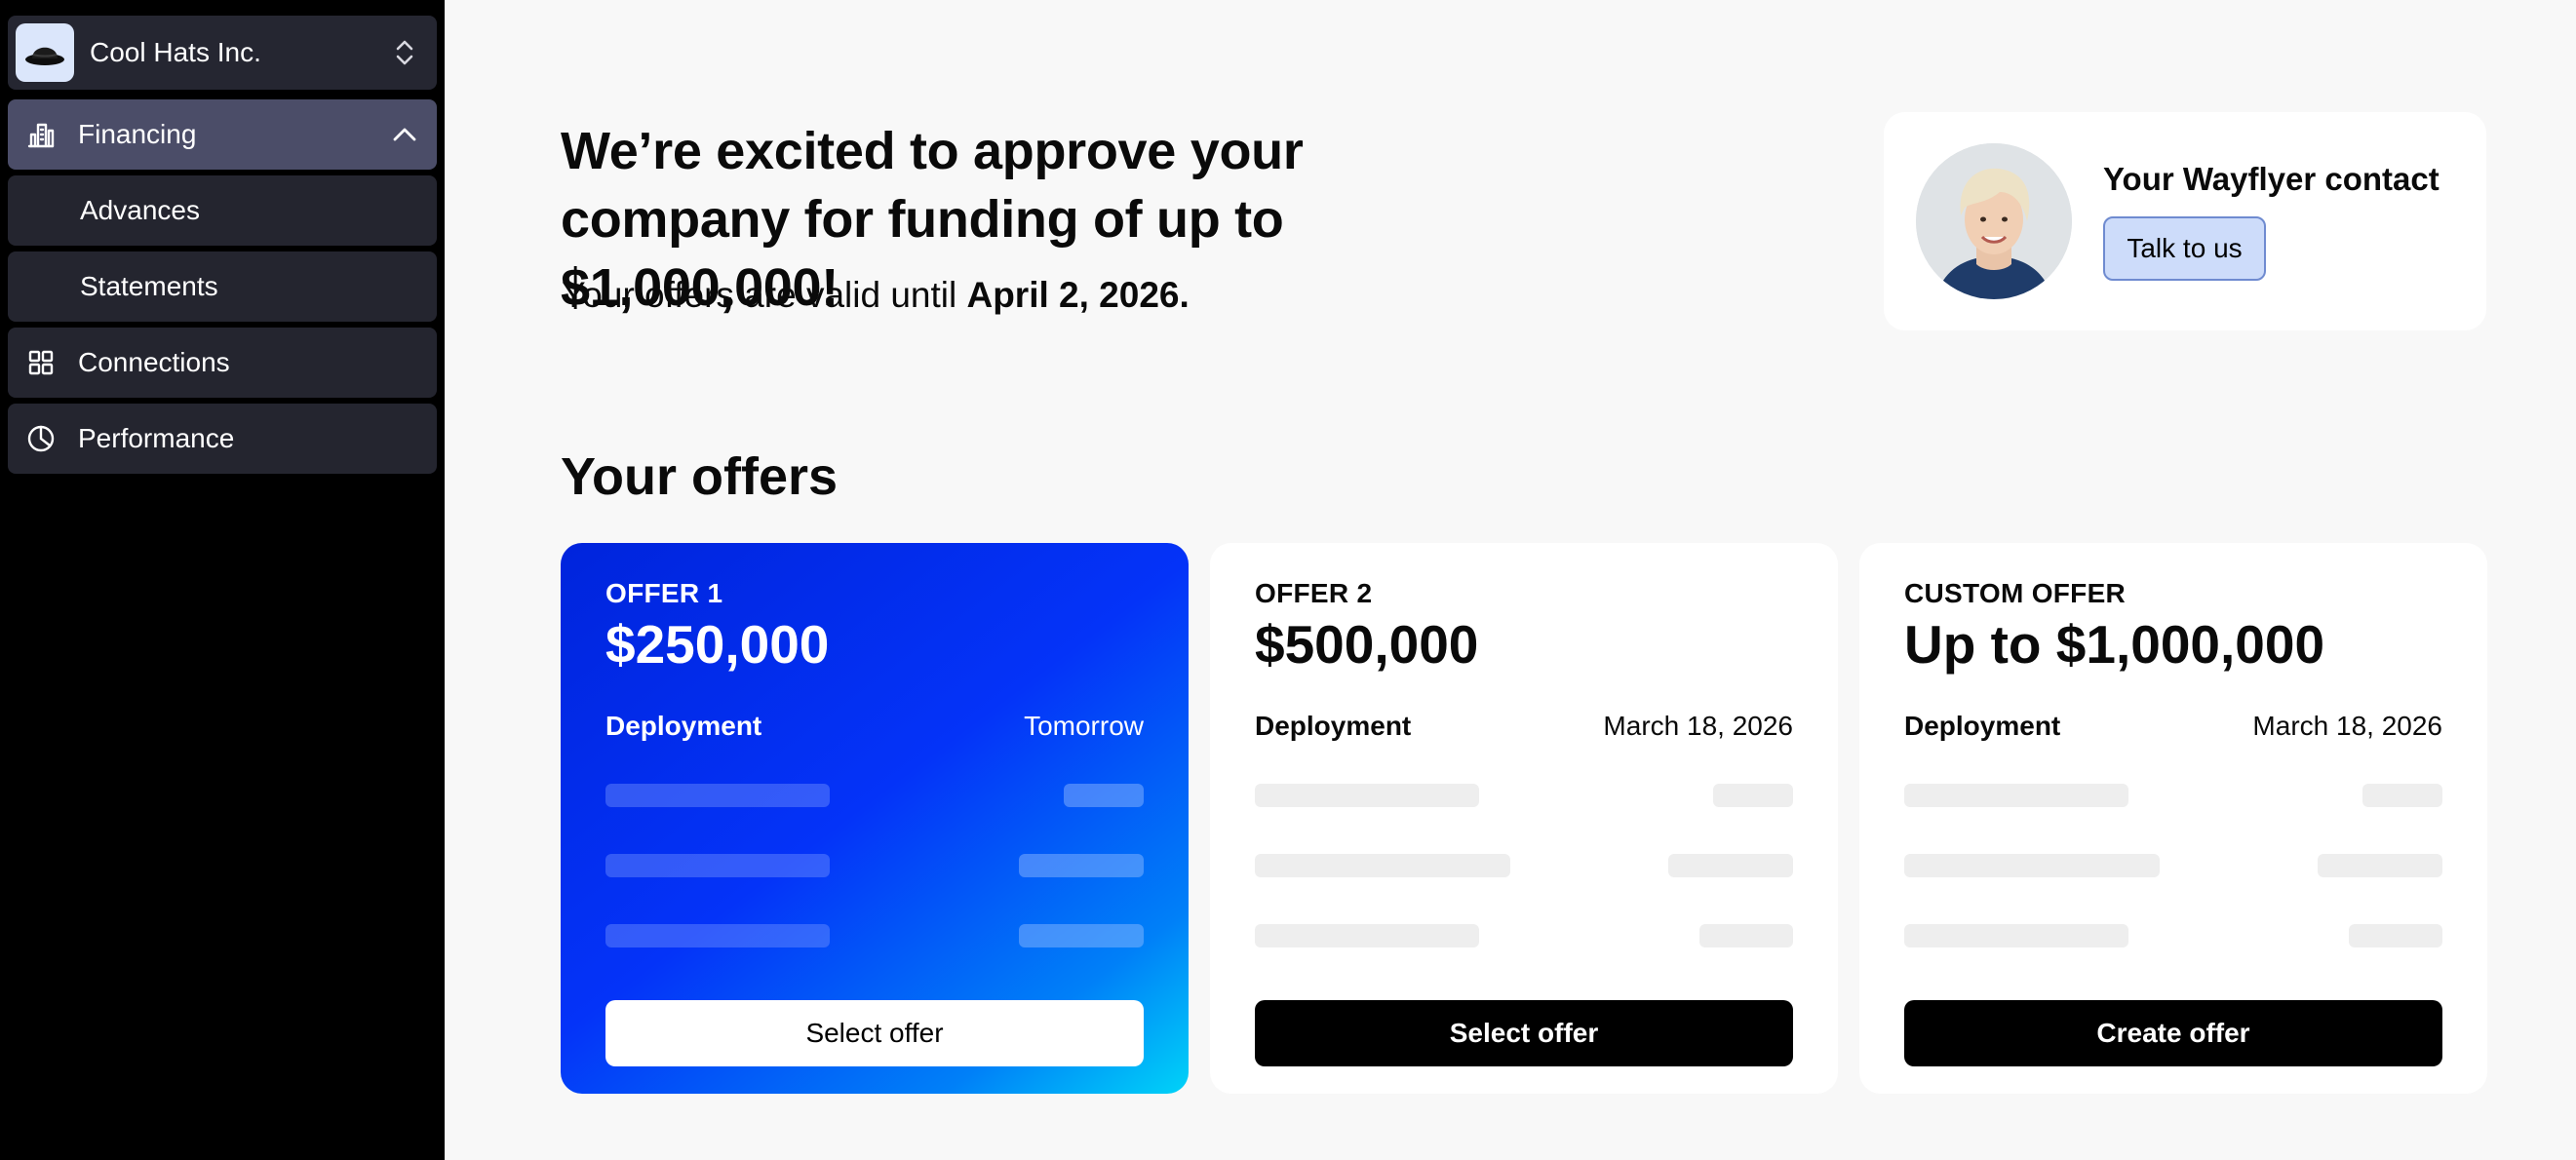  What do you see at coordinates (2114, 644) in the screenshot?
I see `offer-amount: Up to $1,000,000` at bounding box center [2114, 644].